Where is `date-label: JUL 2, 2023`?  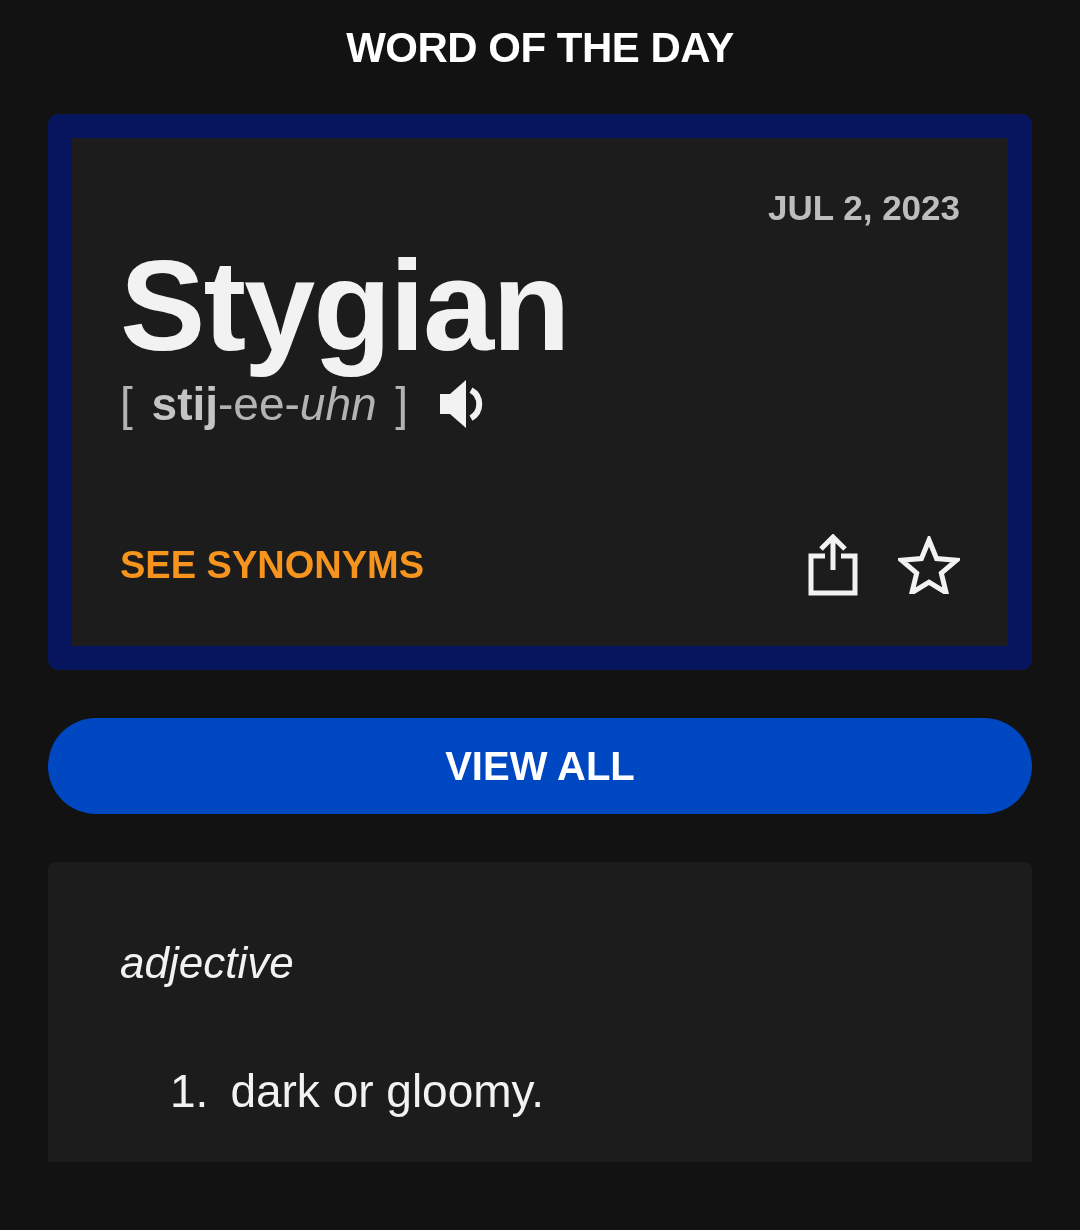
date-label: JUL 2, 2023 is located at coordinates (864, 208).